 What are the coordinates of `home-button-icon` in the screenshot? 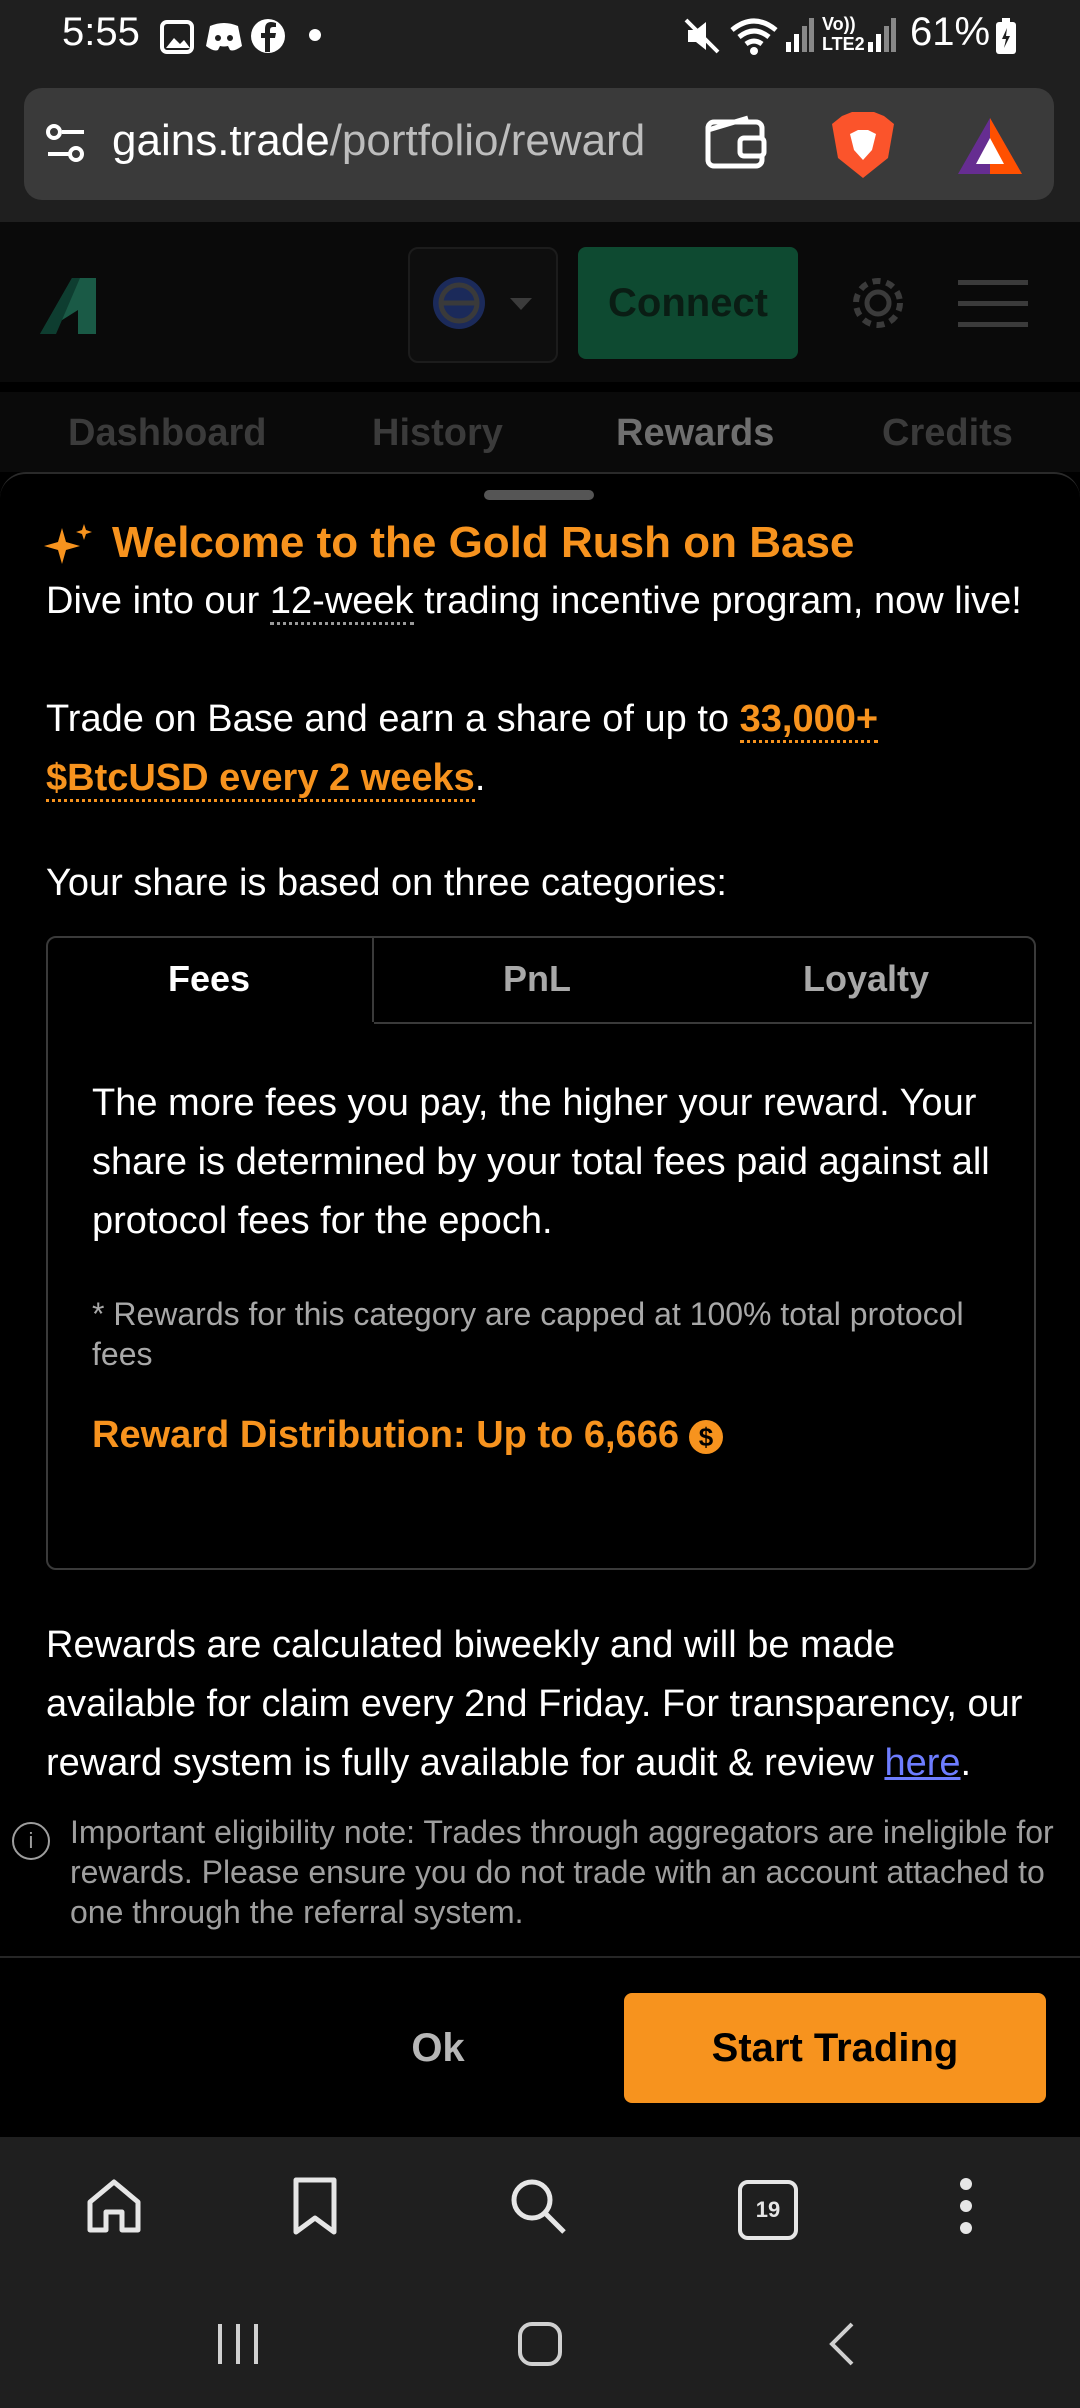 It's located at (540, 2344).